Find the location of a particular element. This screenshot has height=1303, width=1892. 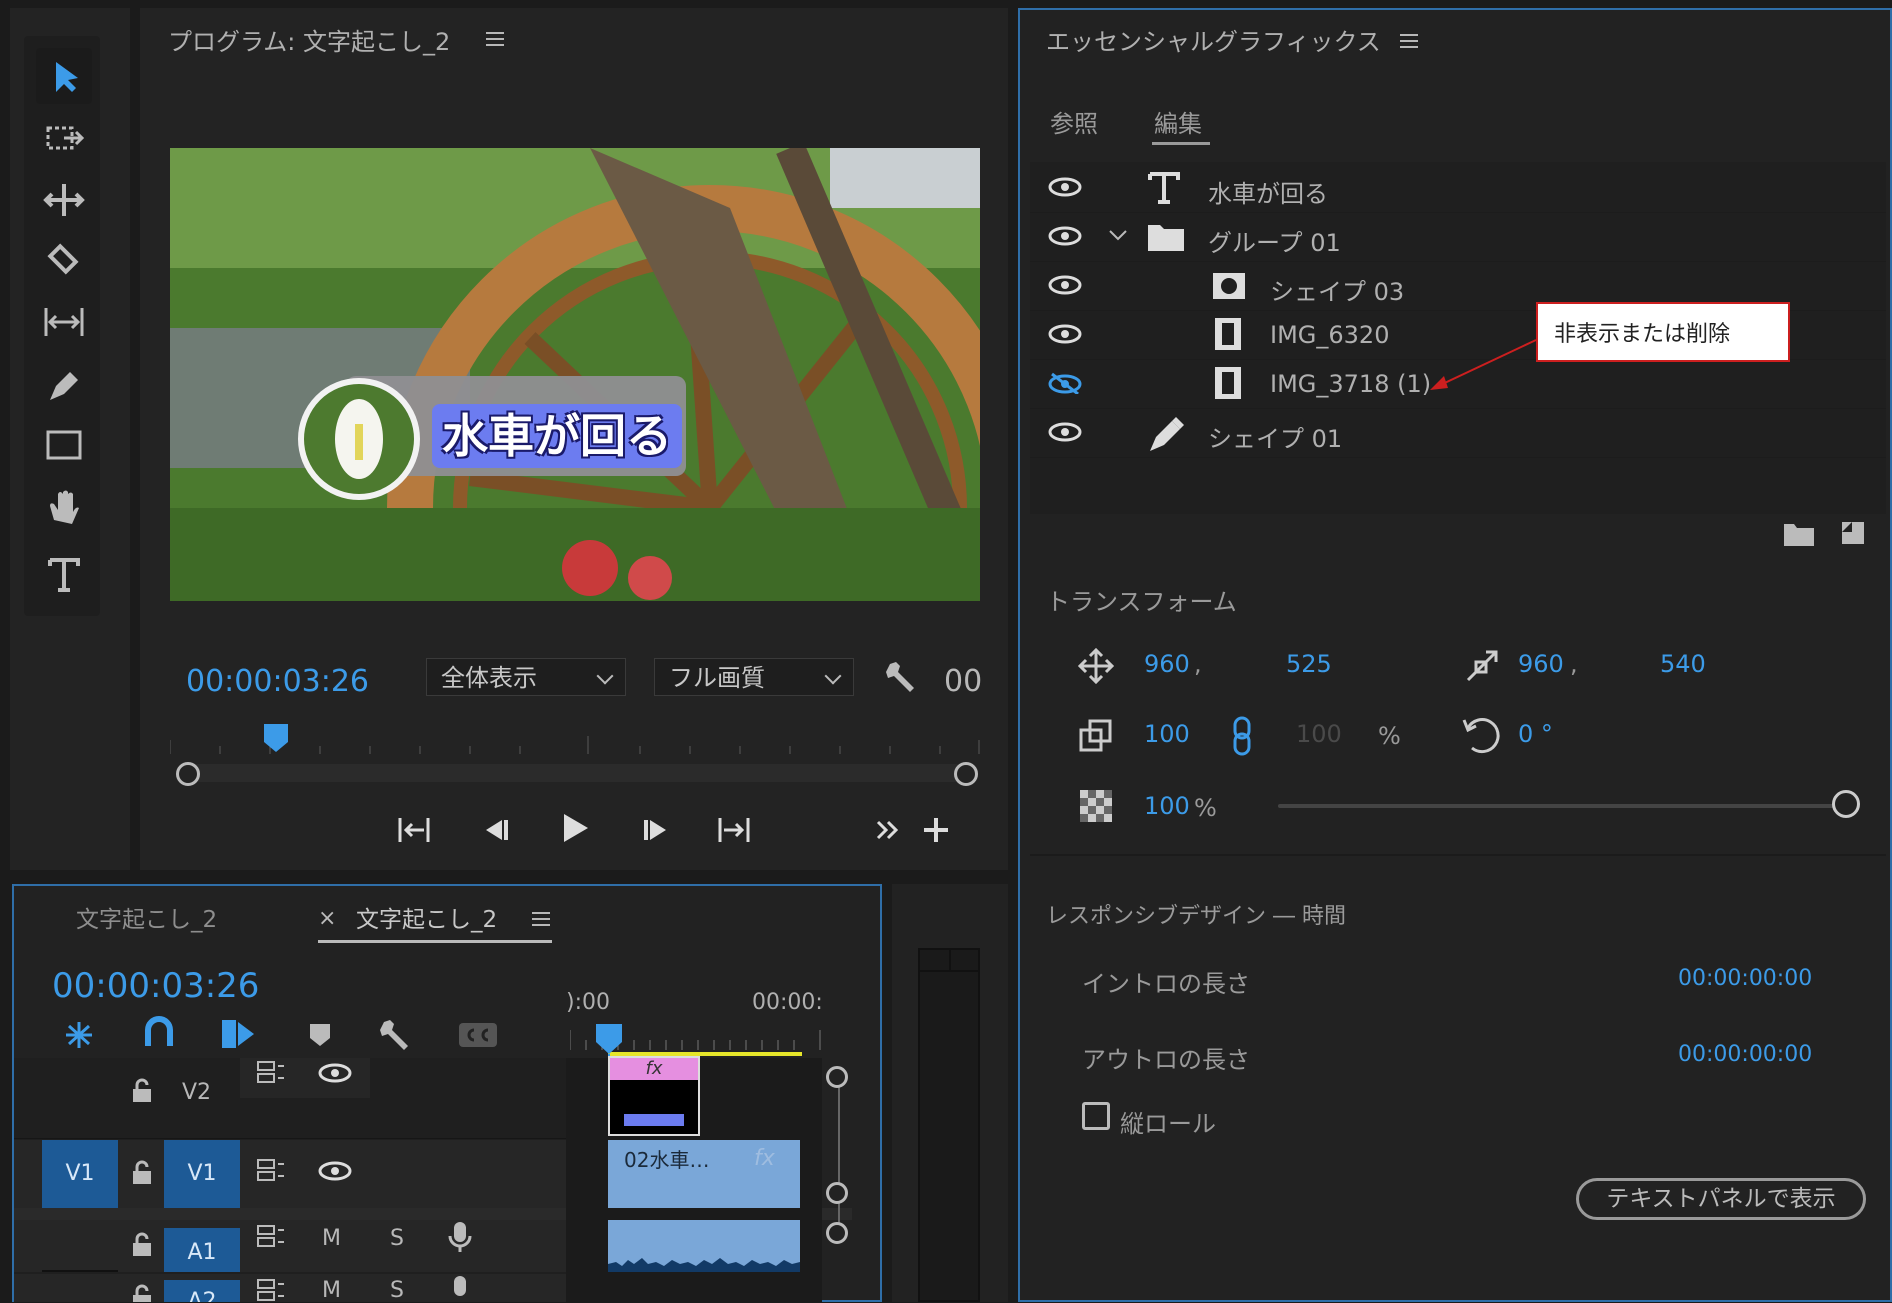

settings-wrench-button is located at coordinates (902, 676).